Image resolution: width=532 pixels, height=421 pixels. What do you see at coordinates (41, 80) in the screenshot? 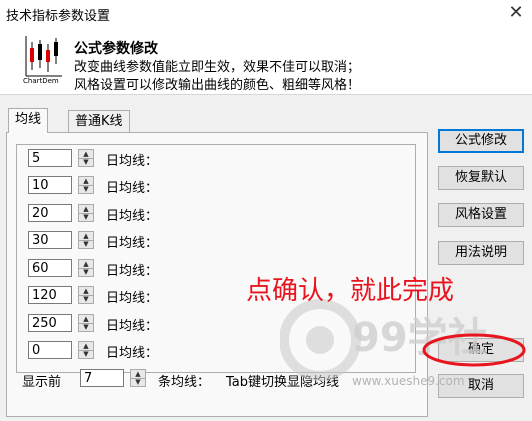
I see `svg-text: ChartDem` at bounding box center [41, 80].